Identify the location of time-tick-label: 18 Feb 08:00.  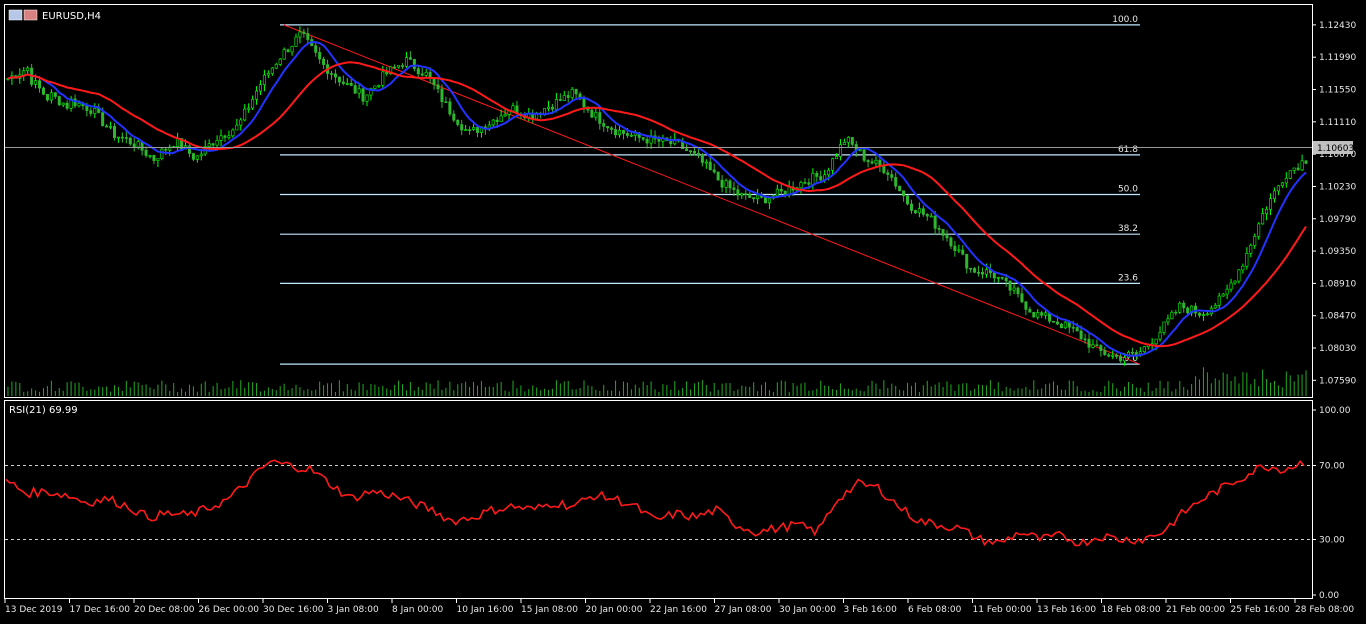
(1131, 610).